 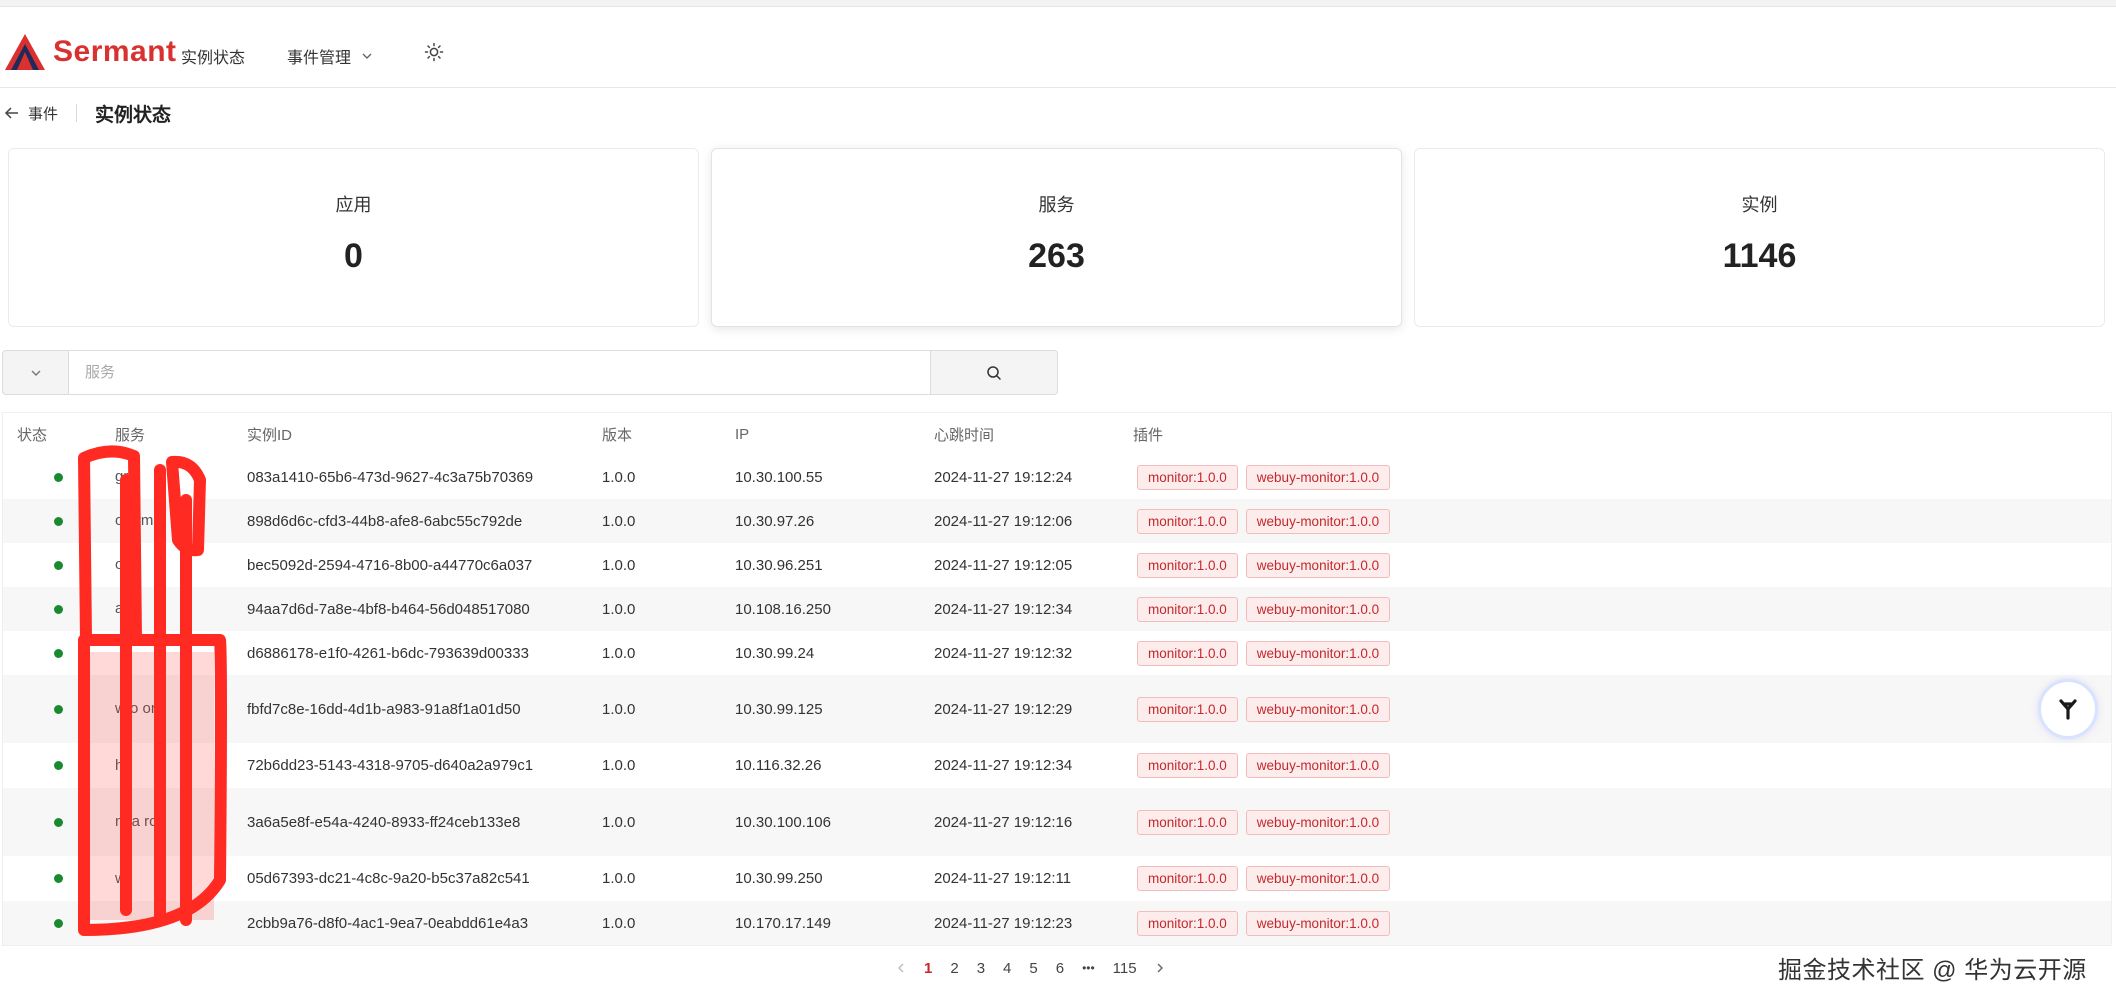 What do you see at coordinates (1033, 653) in the screenshot?
I see `heartbeat-time: 2024-11-27 19:12:32` at bounding box center [1033, 653].